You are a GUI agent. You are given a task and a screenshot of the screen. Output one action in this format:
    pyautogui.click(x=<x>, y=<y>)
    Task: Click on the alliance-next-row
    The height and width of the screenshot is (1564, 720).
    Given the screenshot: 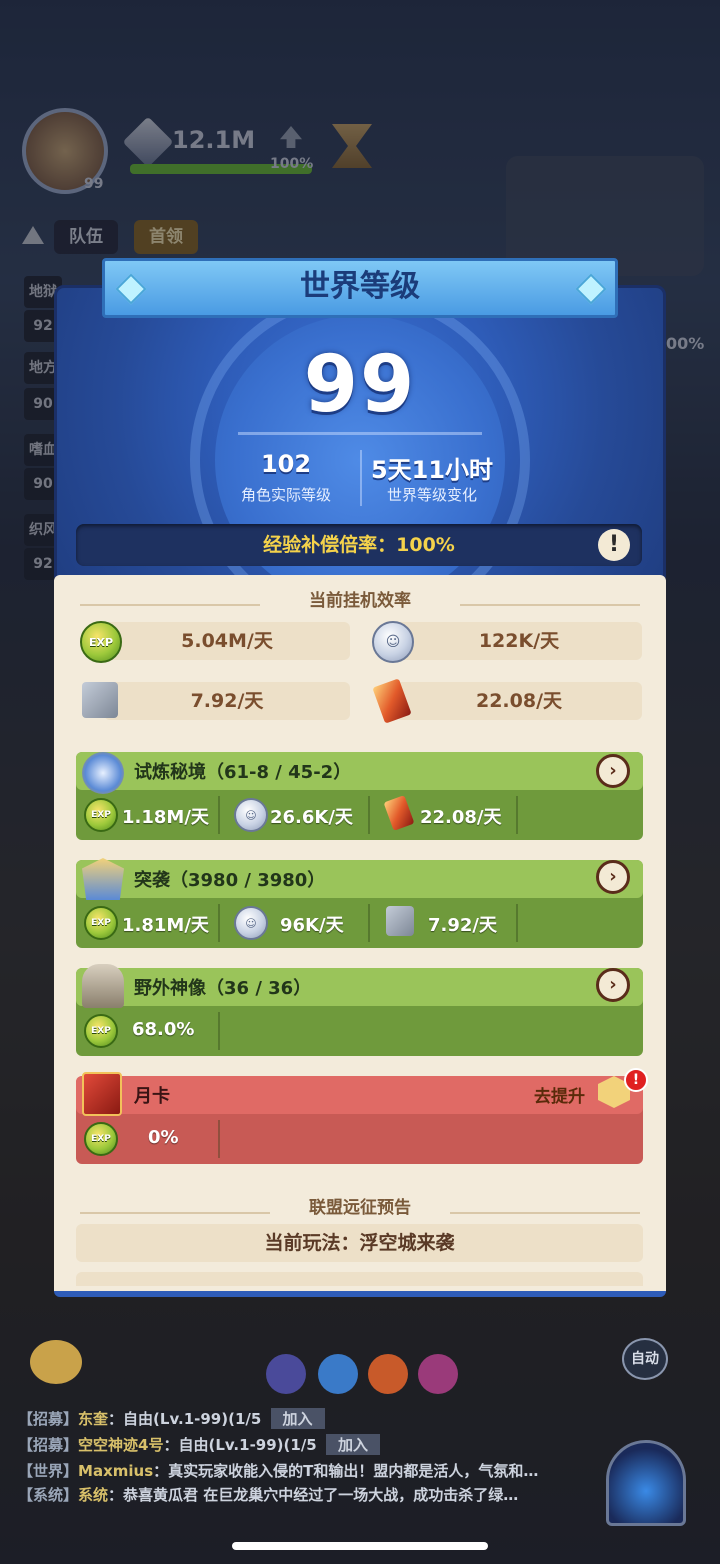 What is the action you would take?
    pyautogui.click(x=359, y=1279)
    